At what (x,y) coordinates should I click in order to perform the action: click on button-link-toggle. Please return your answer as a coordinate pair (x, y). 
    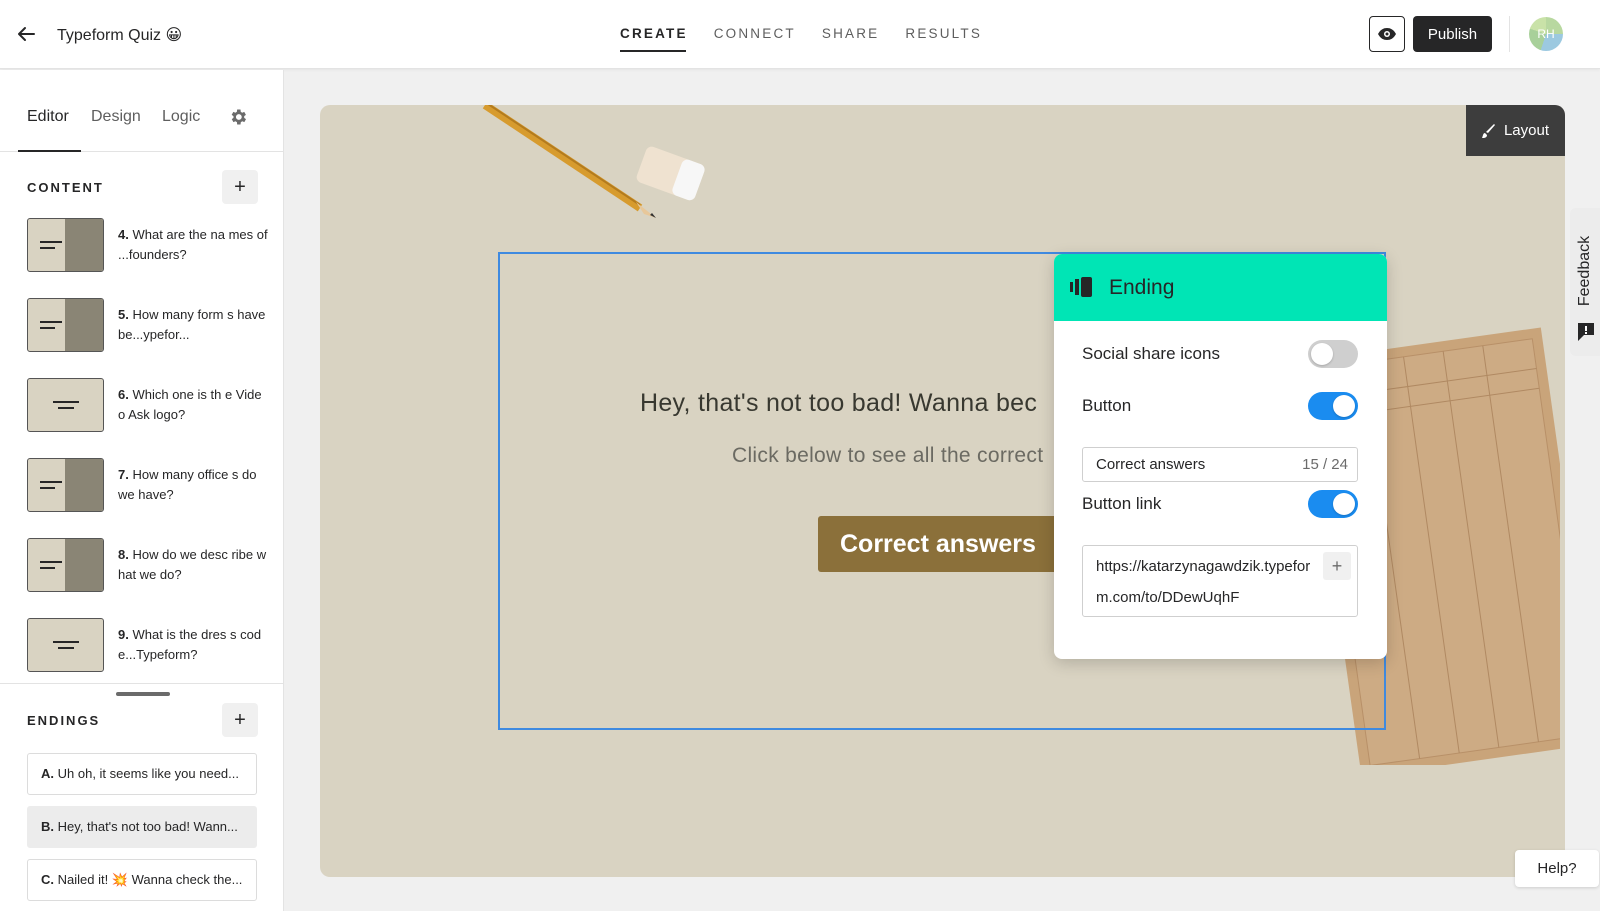
    Looking at the image, I should click on (1333, 504).